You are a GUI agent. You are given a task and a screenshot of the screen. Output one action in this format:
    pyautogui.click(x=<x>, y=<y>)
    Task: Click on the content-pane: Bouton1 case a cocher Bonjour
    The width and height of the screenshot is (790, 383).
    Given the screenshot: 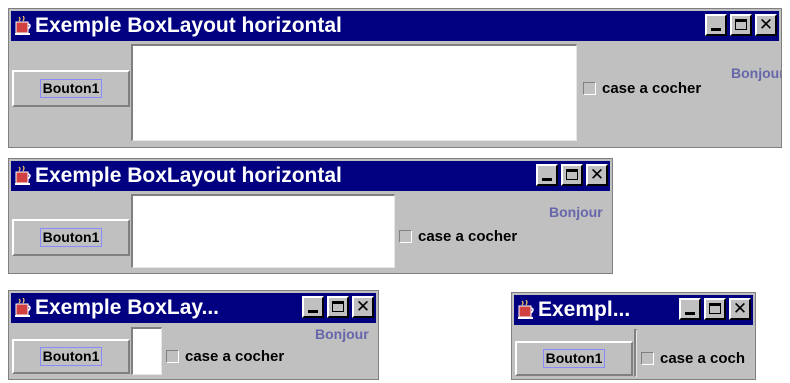 What is the action you would take?
    pyautogui.click(x=193, y=351)
    